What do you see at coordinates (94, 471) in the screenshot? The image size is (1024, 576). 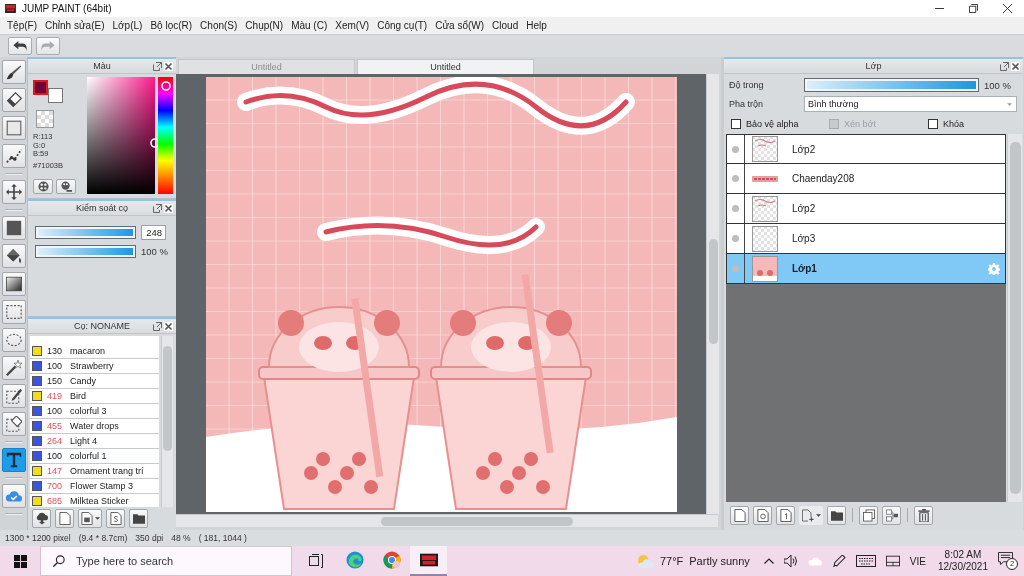 I see `brush-list-item: 147 Ornament trang trí` at bounding box center [94, 471].